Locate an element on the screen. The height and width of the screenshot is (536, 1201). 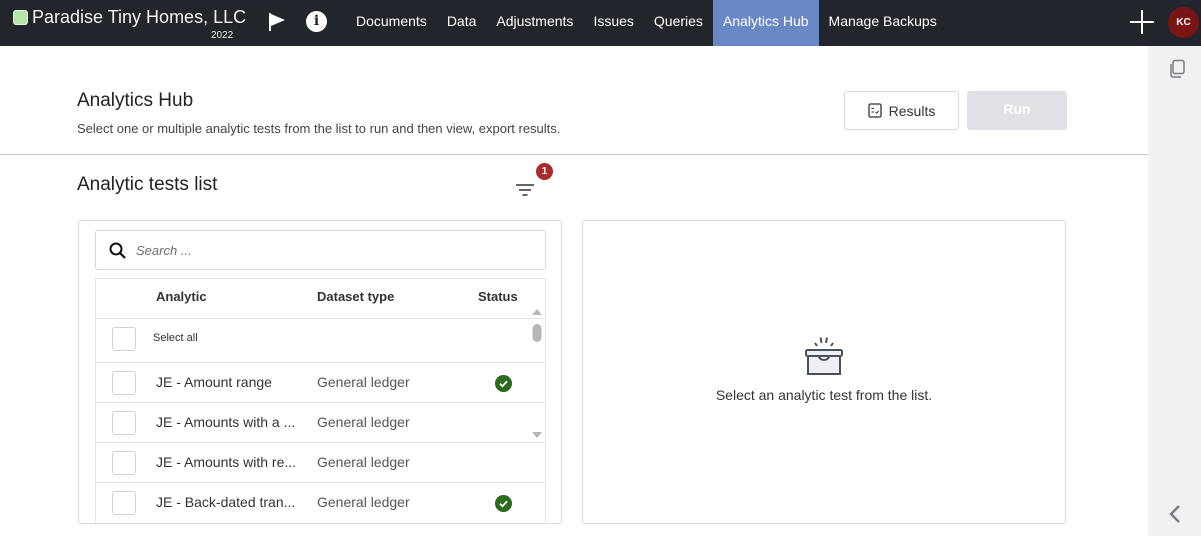
open-box-icon is located at coordinates (824, 356).